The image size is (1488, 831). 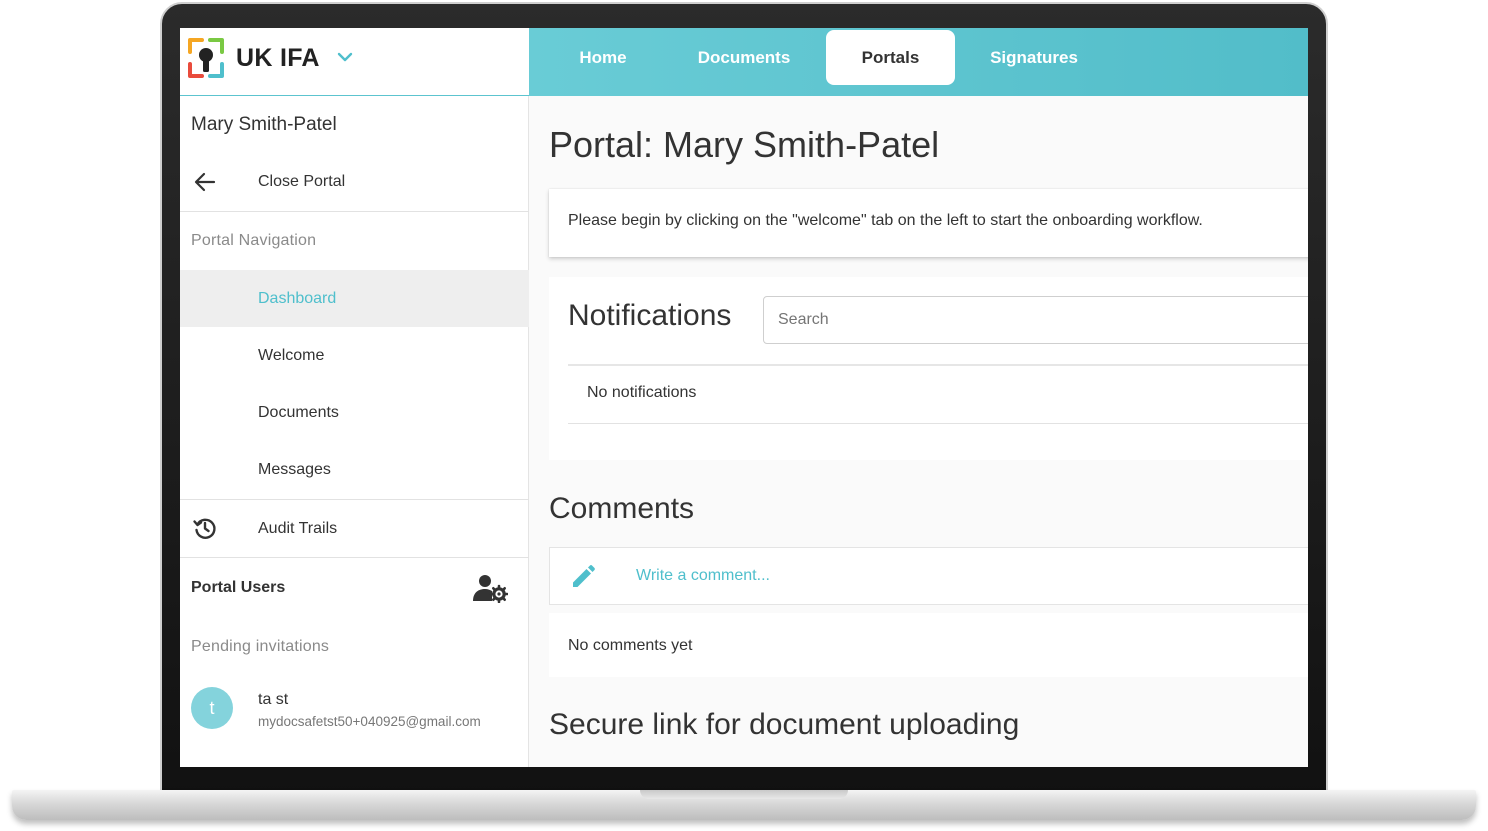 I want to click on sidebar-item-label: Messages, so click(x=294, y=469).